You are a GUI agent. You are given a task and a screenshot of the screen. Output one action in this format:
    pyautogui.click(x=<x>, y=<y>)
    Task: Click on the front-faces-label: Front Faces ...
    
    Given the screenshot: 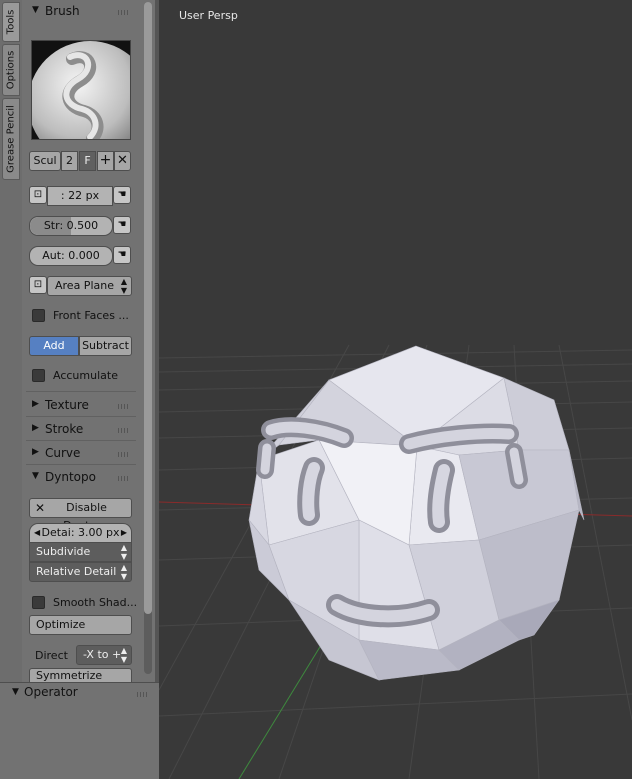 What is the action you would take?
    pyautogui.click(x=91, y=315)
    